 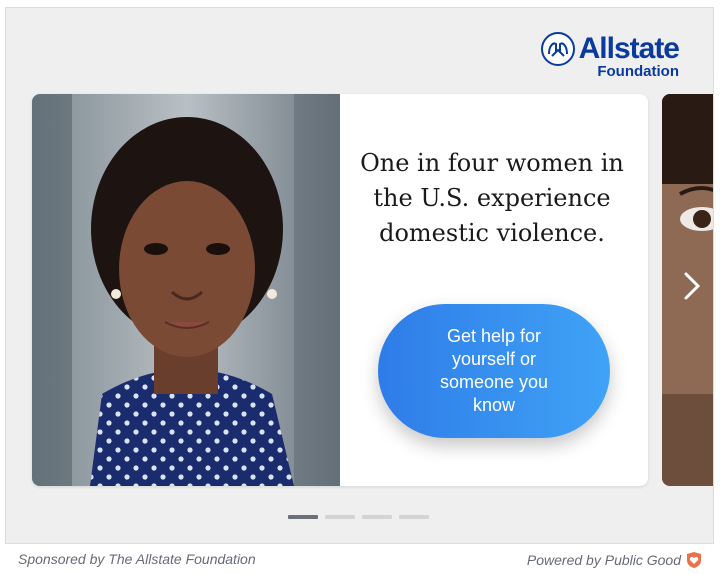 What do you see at coordinates (603, 560) in the screenshot?
I see `powered-by-text: Powered by Public Good` at bounding box center [603, 560].